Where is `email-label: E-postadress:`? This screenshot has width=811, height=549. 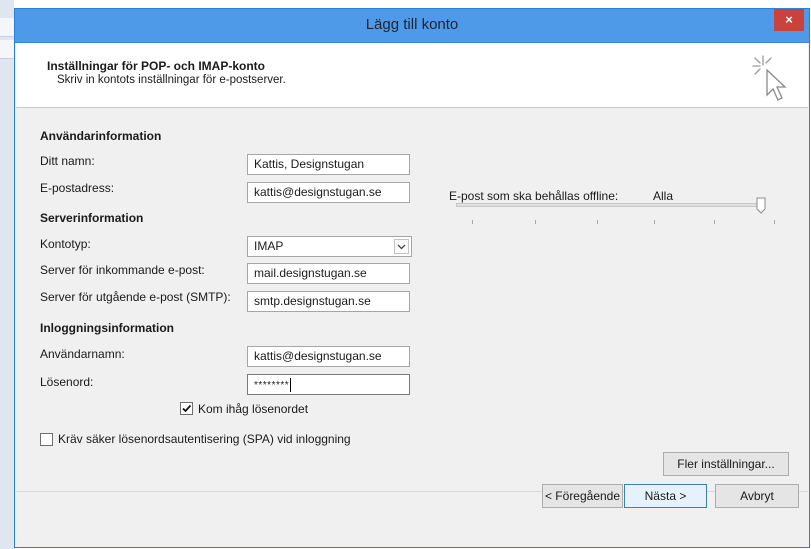
email-label: E-postadress: is located at coordinates (77, 188).